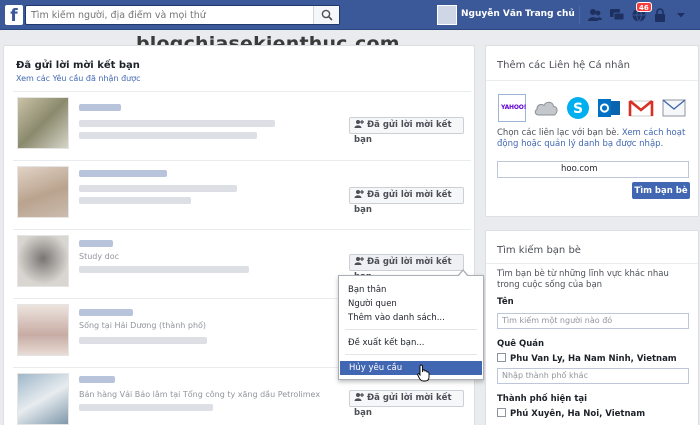 This screenshot has height=425, width=700. What do you see at coordinates (661, 190) in the screenshot?
I see `find-friends-button: Tìm bạn bè` at bounding box center [661, 190].